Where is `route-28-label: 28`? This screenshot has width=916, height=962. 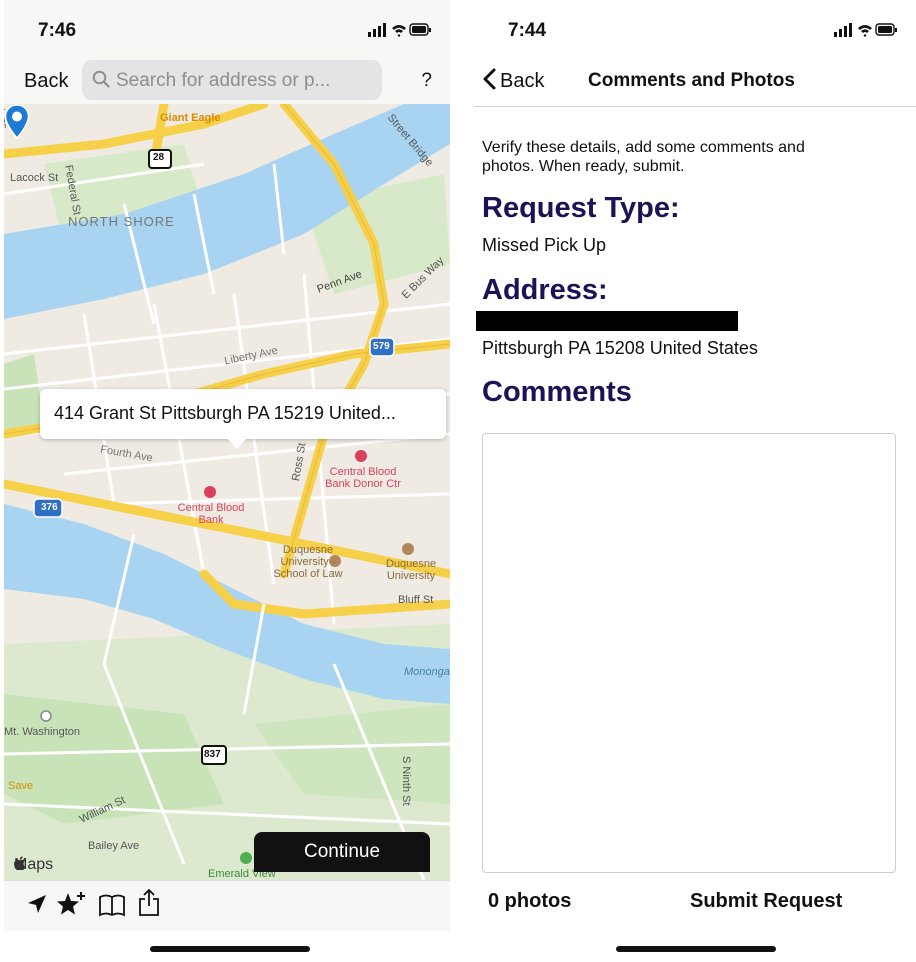 route-28-label: 28 is located at coordinates (159, 157).